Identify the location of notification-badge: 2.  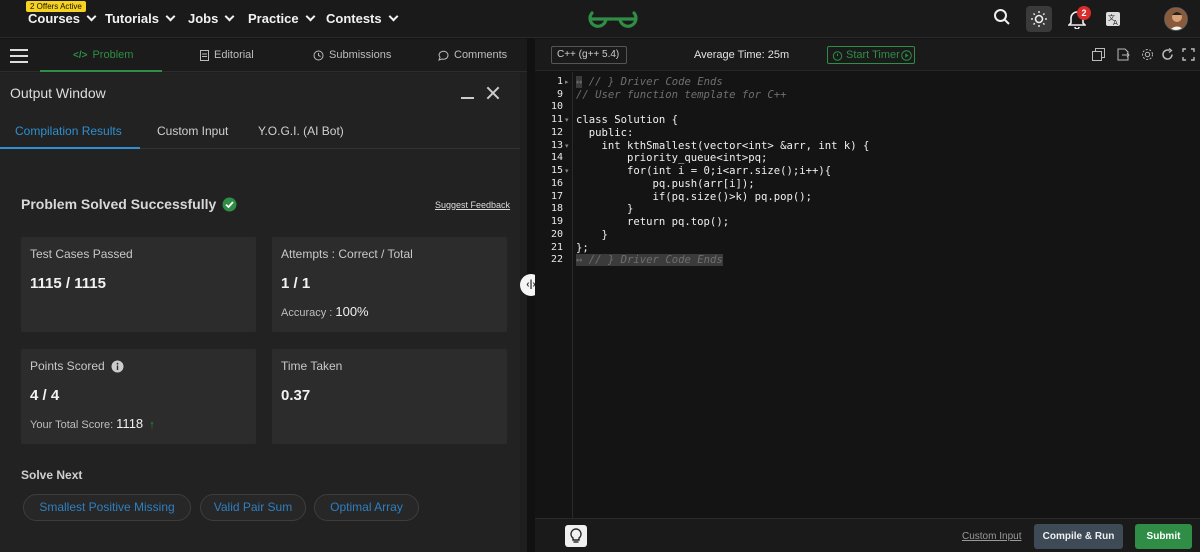
(1084, 13).